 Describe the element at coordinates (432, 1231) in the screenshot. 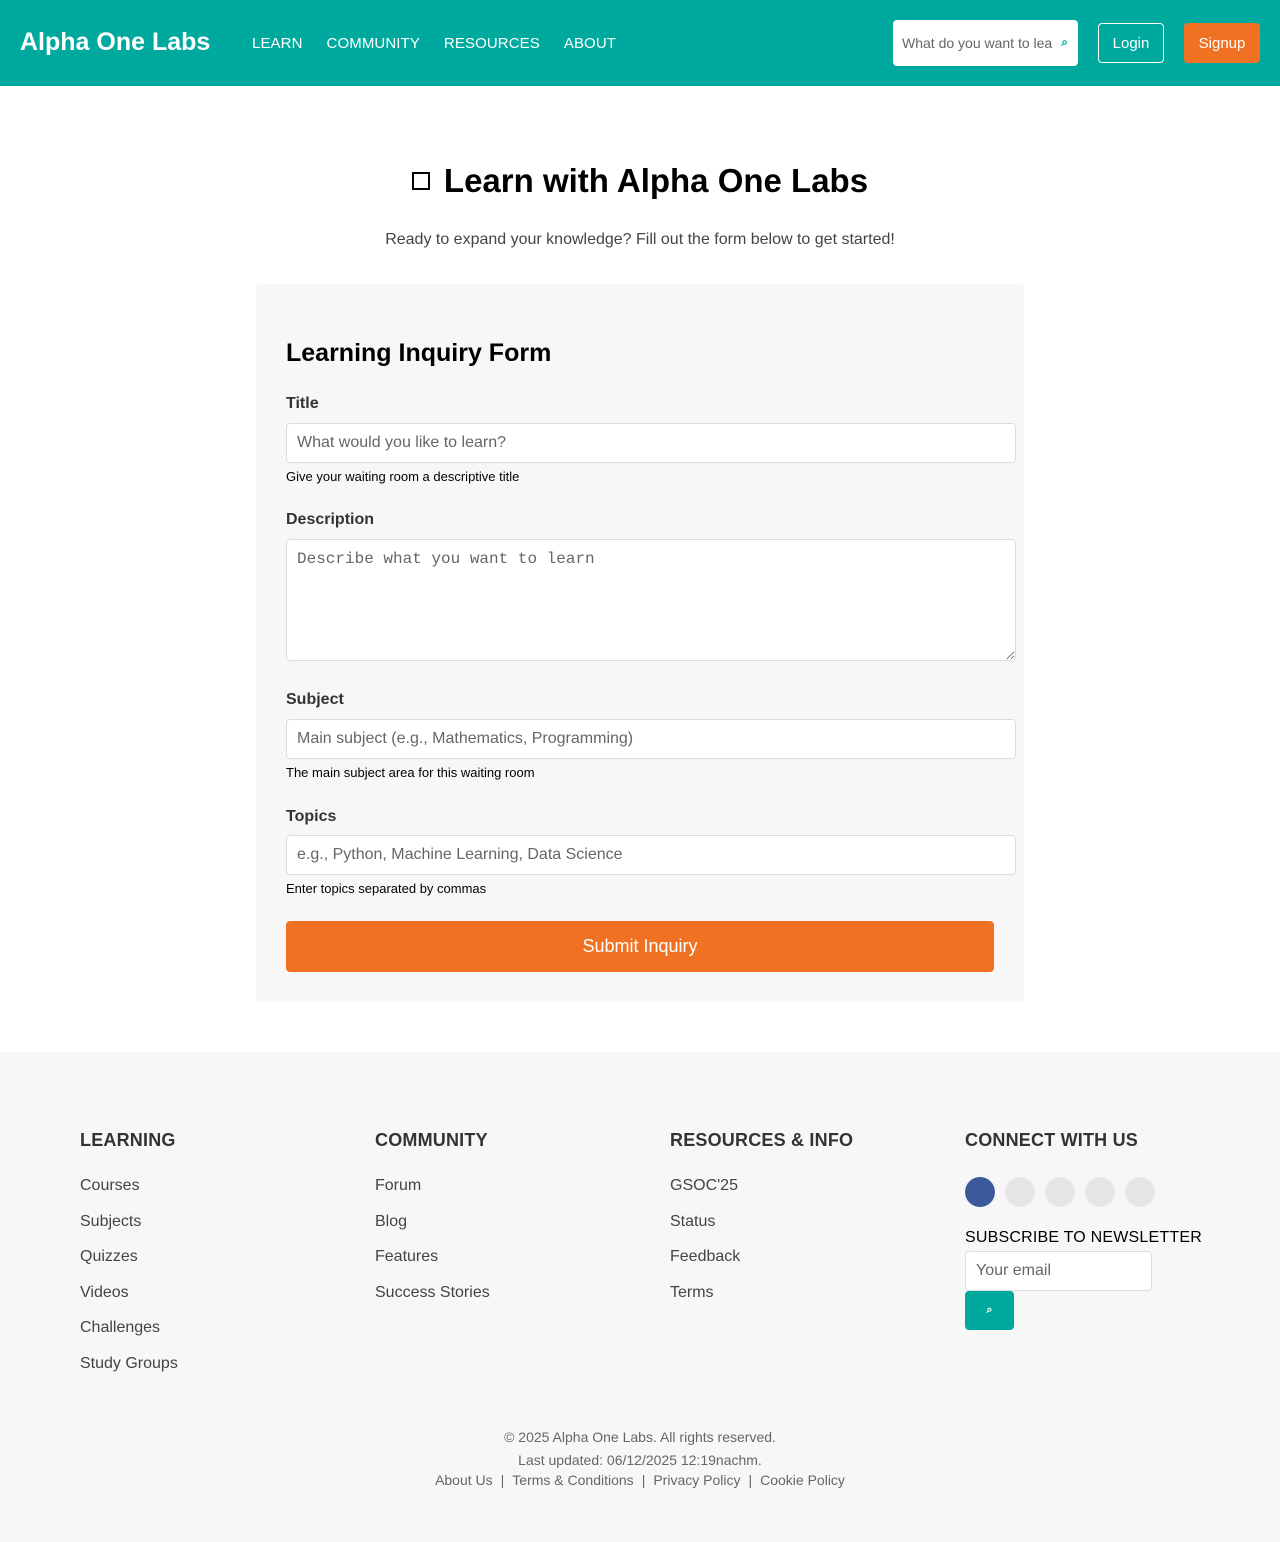

I see `footer-link-blog: Blog` at that location.